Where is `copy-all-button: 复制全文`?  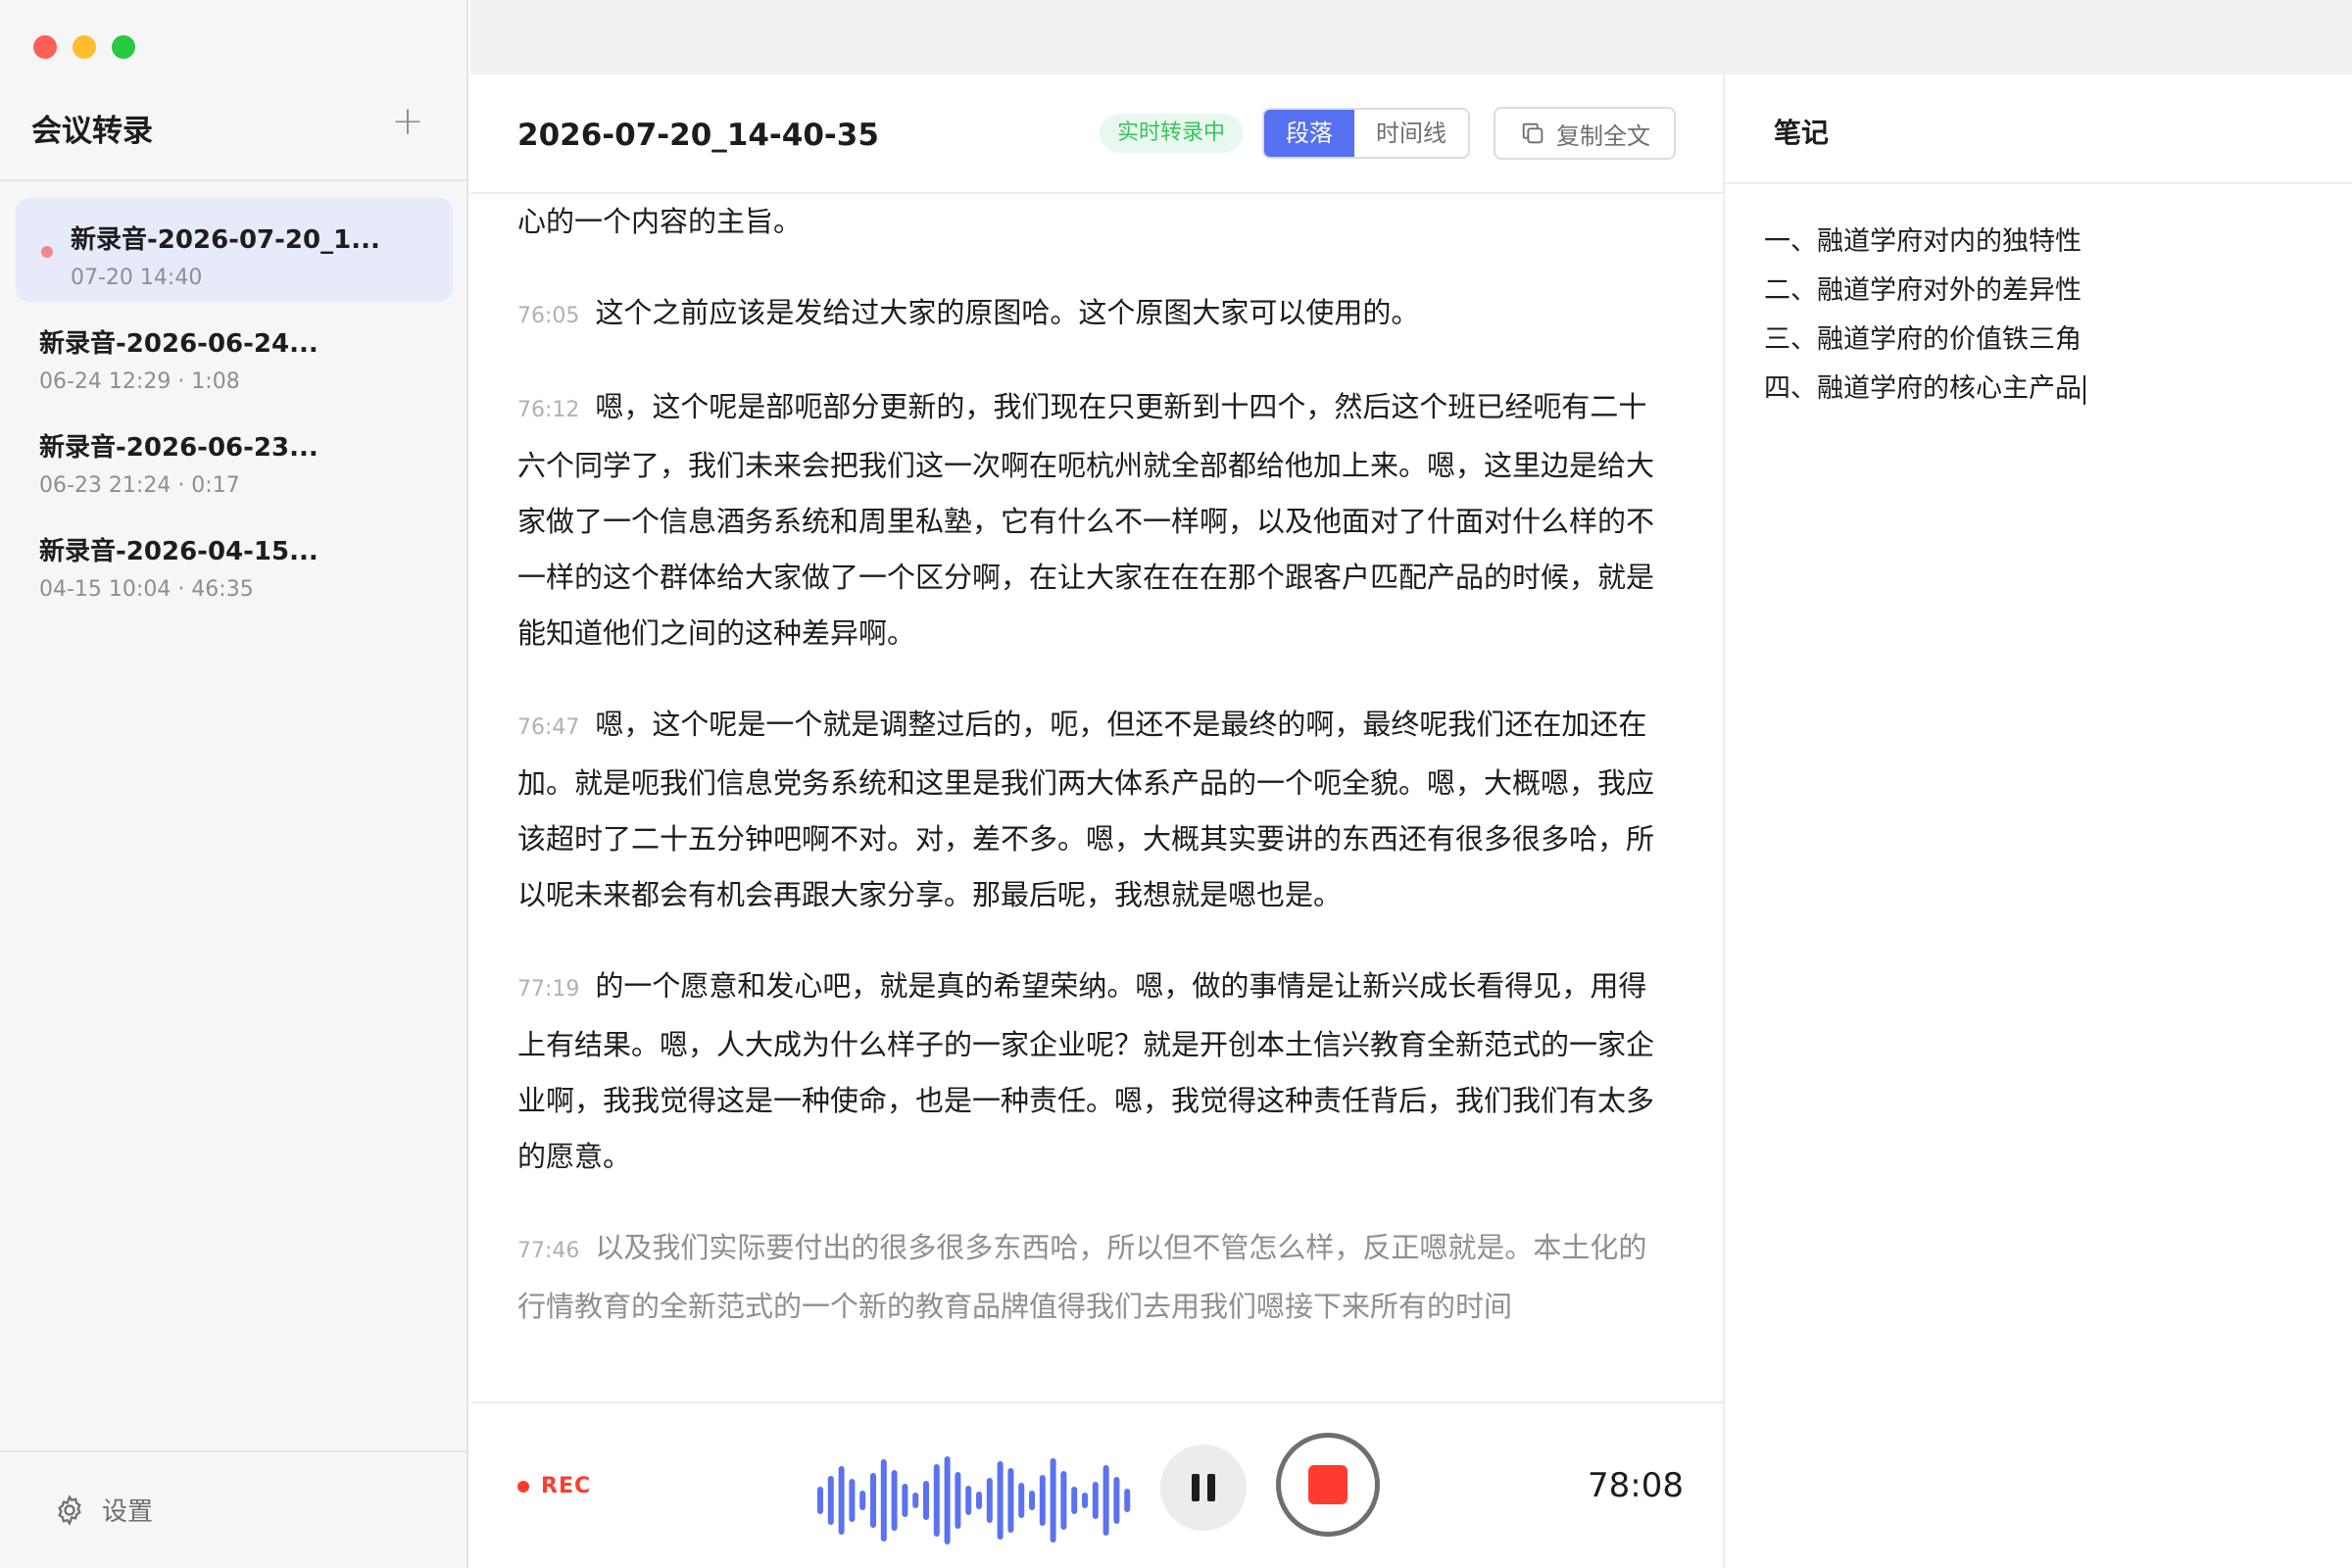 copy-all-button: 复制全文 is located at coordinates (1585, 133).